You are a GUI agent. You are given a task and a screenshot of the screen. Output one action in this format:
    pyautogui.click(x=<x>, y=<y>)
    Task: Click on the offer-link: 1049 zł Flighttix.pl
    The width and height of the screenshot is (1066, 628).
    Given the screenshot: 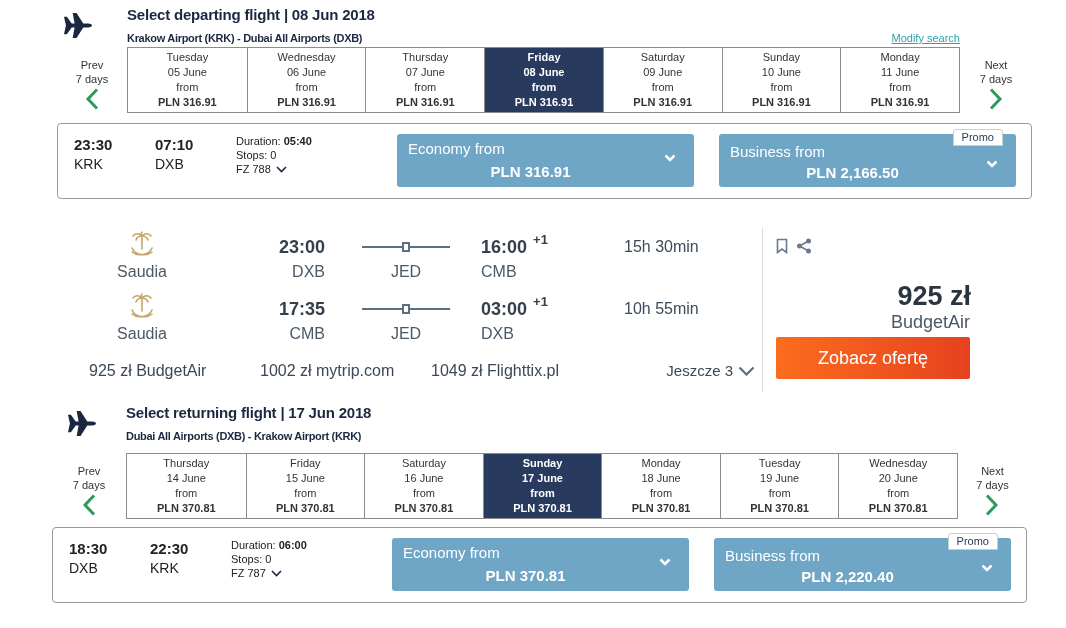 What is the action you would take?
    pyautogui.click(x=495, y=371)
    